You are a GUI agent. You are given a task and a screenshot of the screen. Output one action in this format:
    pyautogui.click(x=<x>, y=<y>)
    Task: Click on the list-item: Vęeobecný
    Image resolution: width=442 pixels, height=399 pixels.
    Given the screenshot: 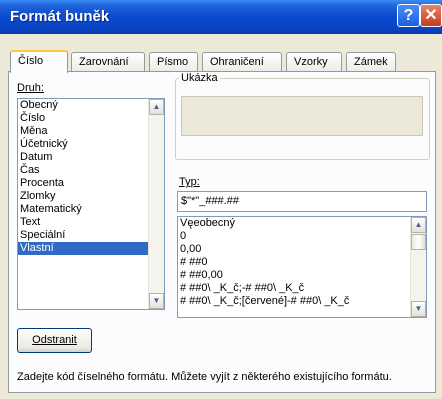 What is the action you would take?
    pyautogui.click(x=302, y=223)
    